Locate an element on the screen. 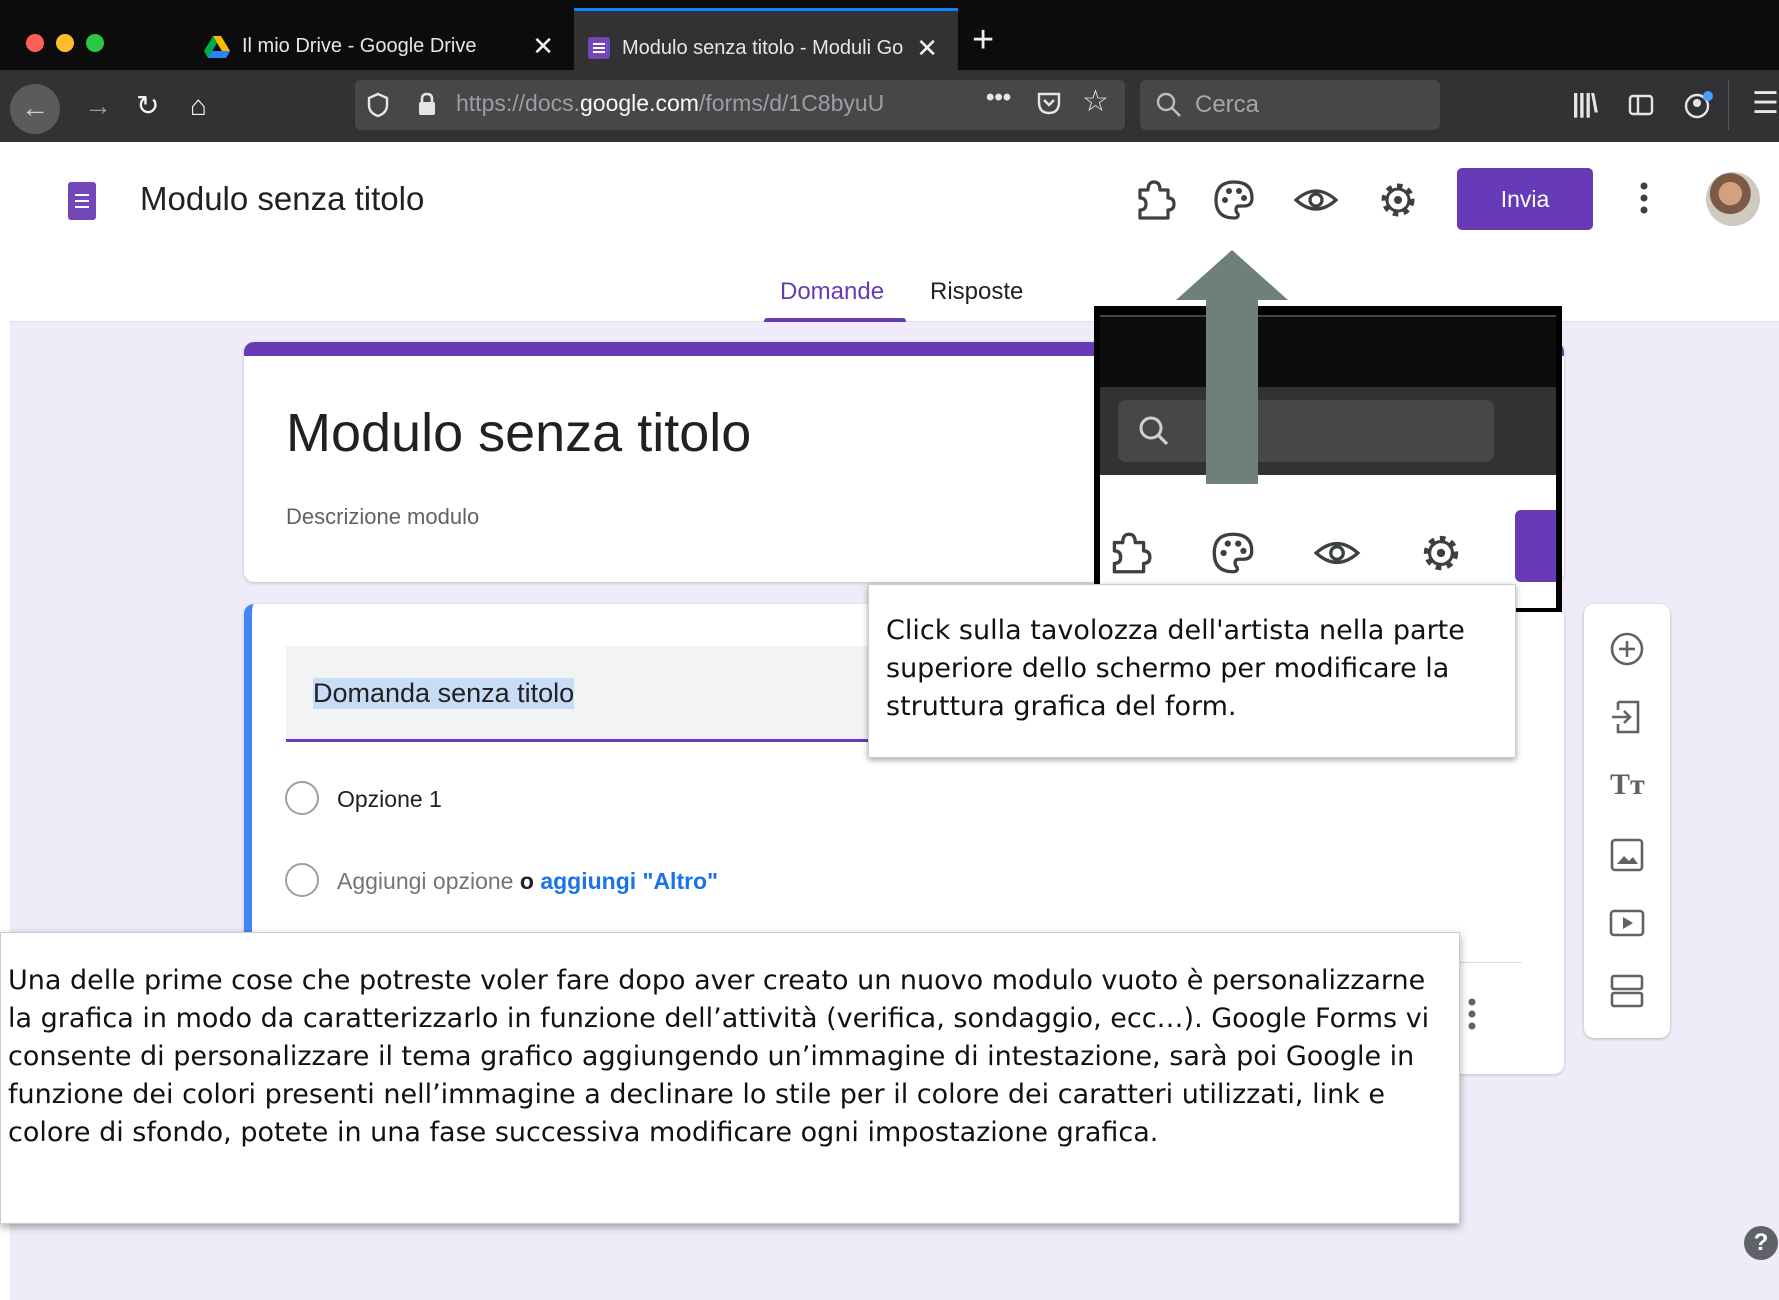 The image size is (1779, 1300). search-bar is located at coordinates (1290, 105).